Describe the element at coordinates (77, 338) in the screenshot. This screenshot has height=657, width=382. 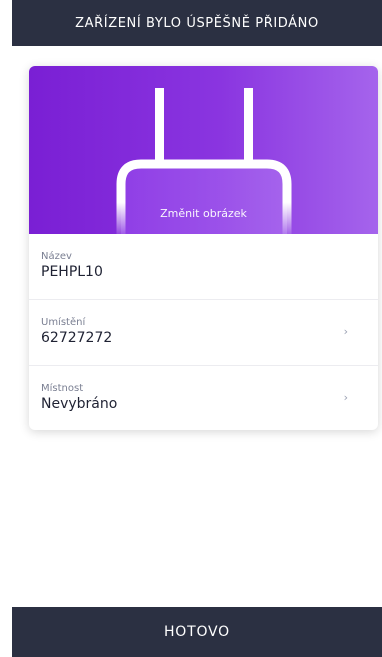
I see `location-field-value: 62727272` at that location.